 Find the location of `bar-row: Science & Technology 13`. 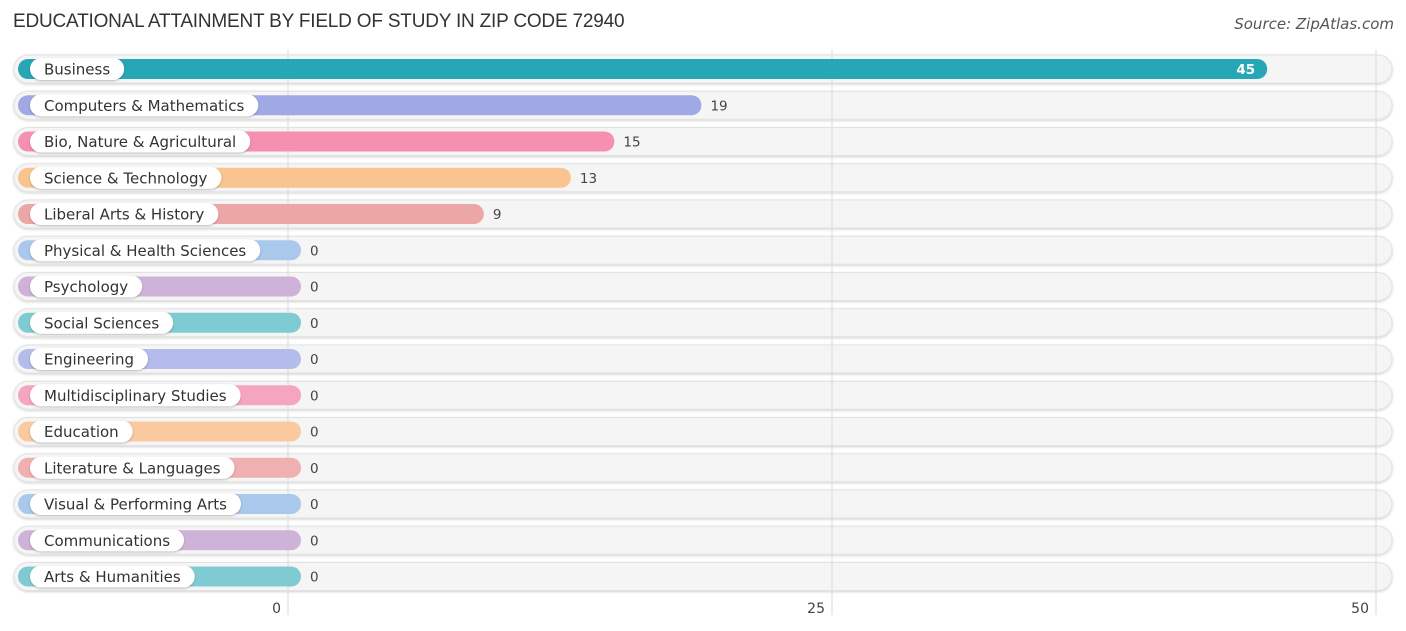

bar-row: Science & Technology 13 is located at coordinates (307, 177).